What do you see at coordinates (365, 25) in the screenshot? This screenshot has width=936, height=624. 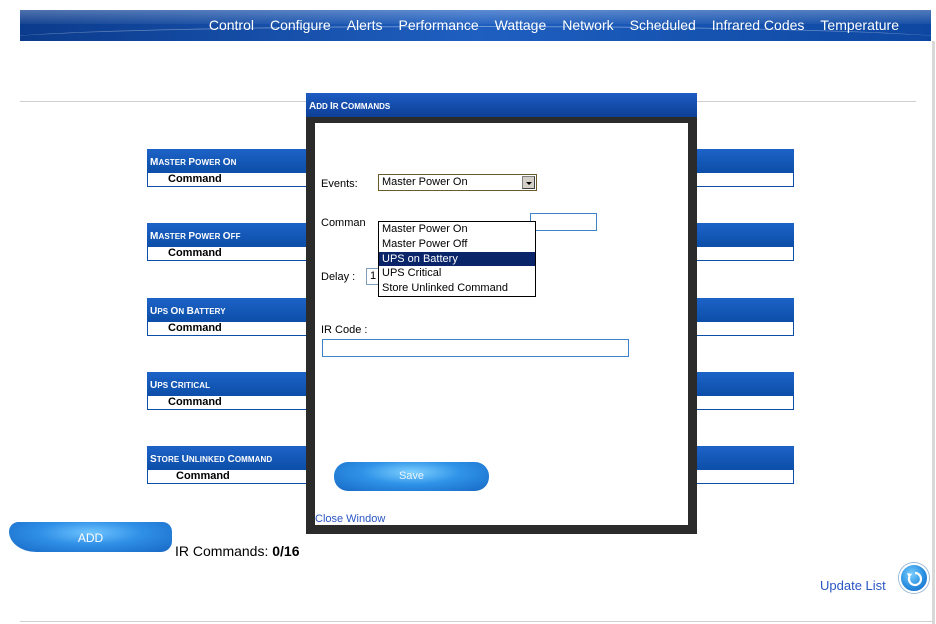 I see `nav-alerts: Alerts` at bounding box center [365, 25].